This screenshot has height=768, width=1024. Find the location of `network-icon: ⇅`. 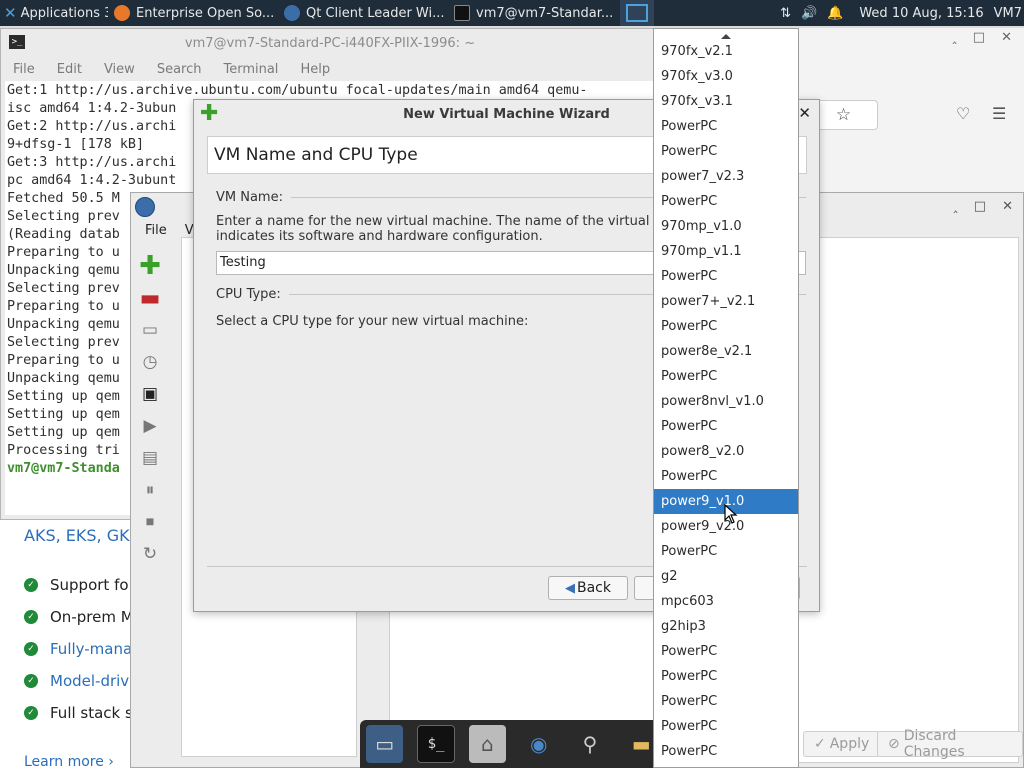

network-icon: ⇅ is located at coordinates (785, 13).